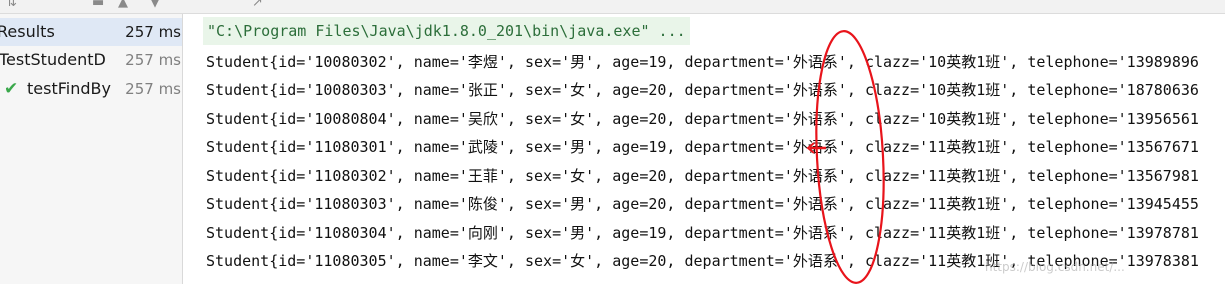  What do you see at coordinates (11, 89) in the screenshot?
I see `check-icon: ✔` at bounding box center [11, 89].